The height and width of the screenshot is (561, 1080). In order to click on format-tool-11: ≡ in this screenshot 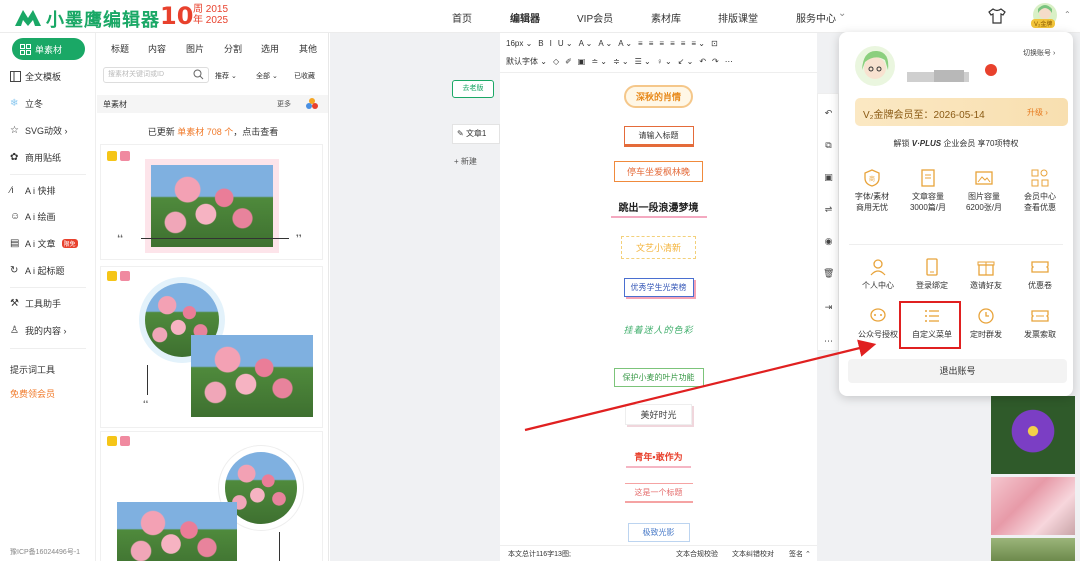, I will do `click(683, 43)`.